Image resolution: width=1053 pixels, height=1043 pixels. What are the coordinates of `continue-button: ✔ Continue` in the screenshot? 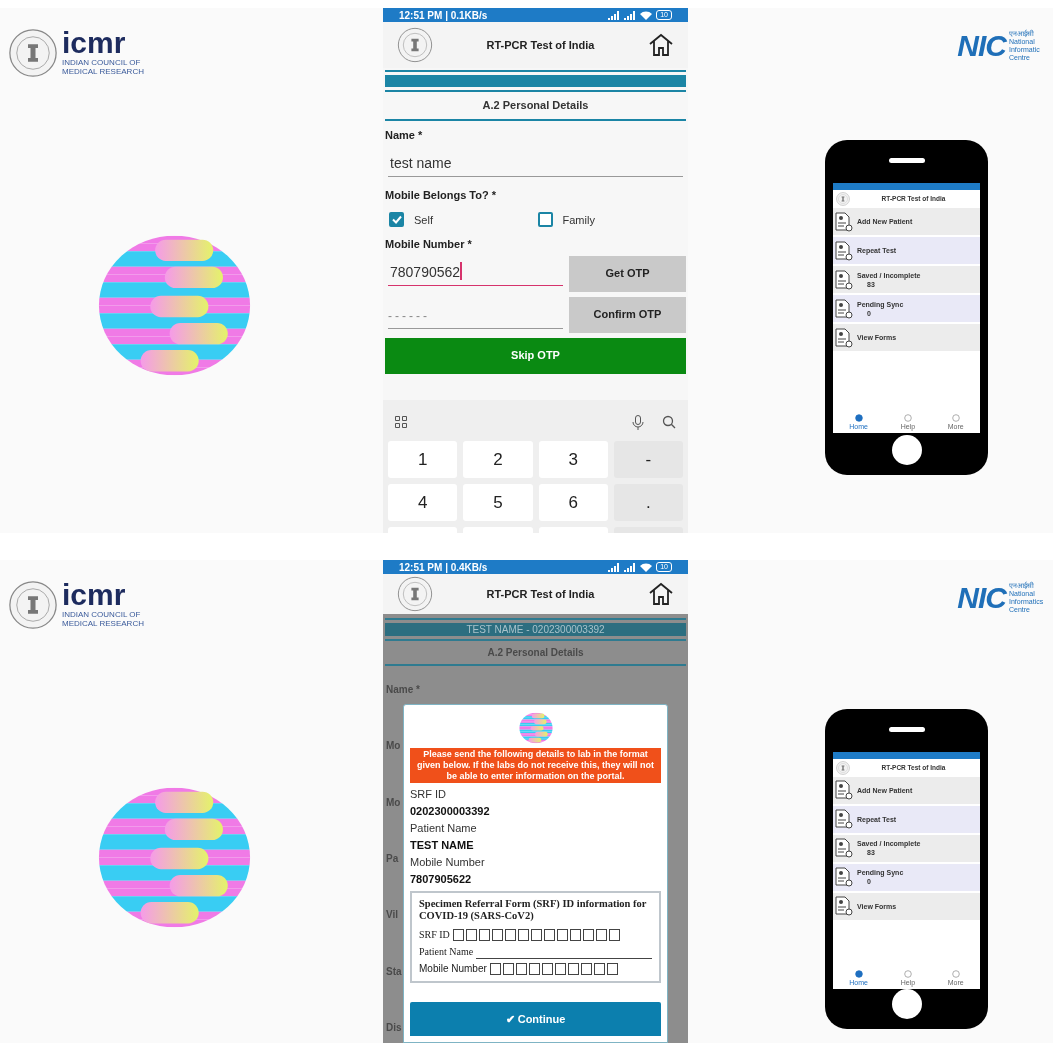 It's located at (535, 1019).